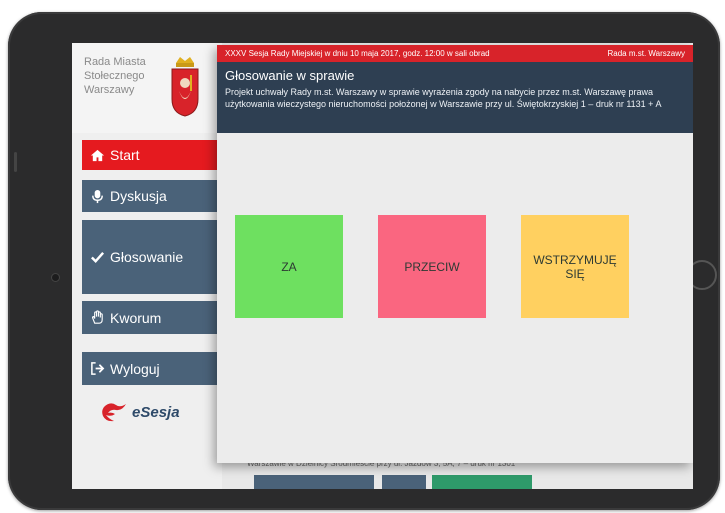 Image resolution: width=725 pixels, height=513 pixels. Describe the element at coordinates (646, 53) in the screenshot. I see `council-name: Rada m.st. Warszawy` at that location.